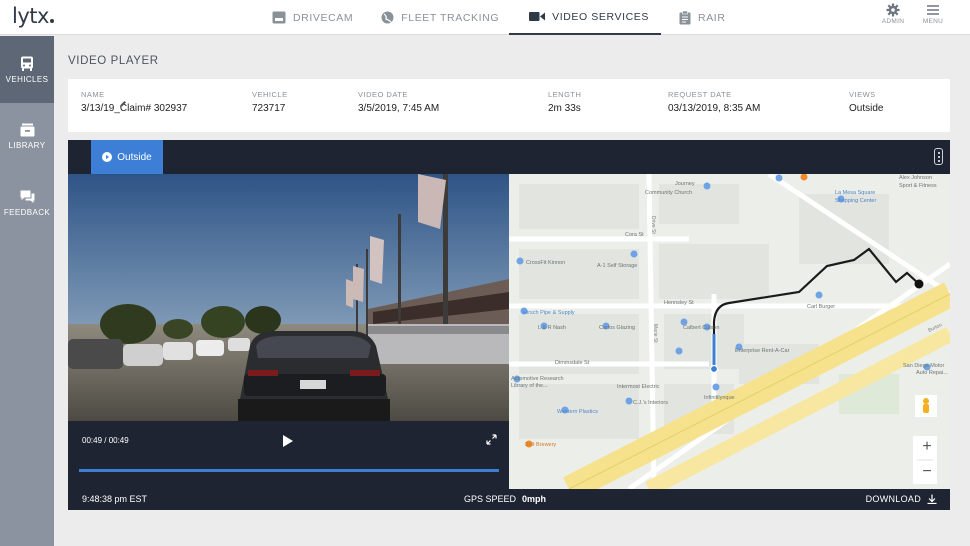  What do you see at coordinates (27, 203) in the screenshot?
I see `sidebar-item-feedback: FEEDBACK` at bounding box center [27, 203].